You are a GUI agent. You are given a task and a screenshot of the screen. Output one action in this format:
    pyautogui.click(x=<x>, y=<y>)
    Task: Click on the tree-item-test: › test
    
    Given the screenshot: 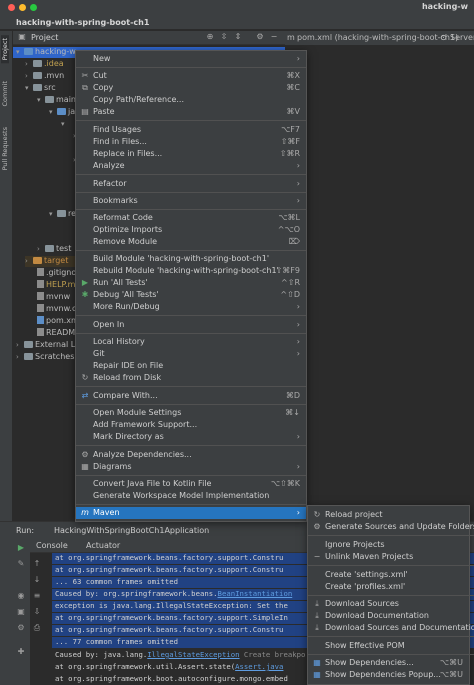 What is the action you would take?
    pyautogui.click(x=54, y=249)
    